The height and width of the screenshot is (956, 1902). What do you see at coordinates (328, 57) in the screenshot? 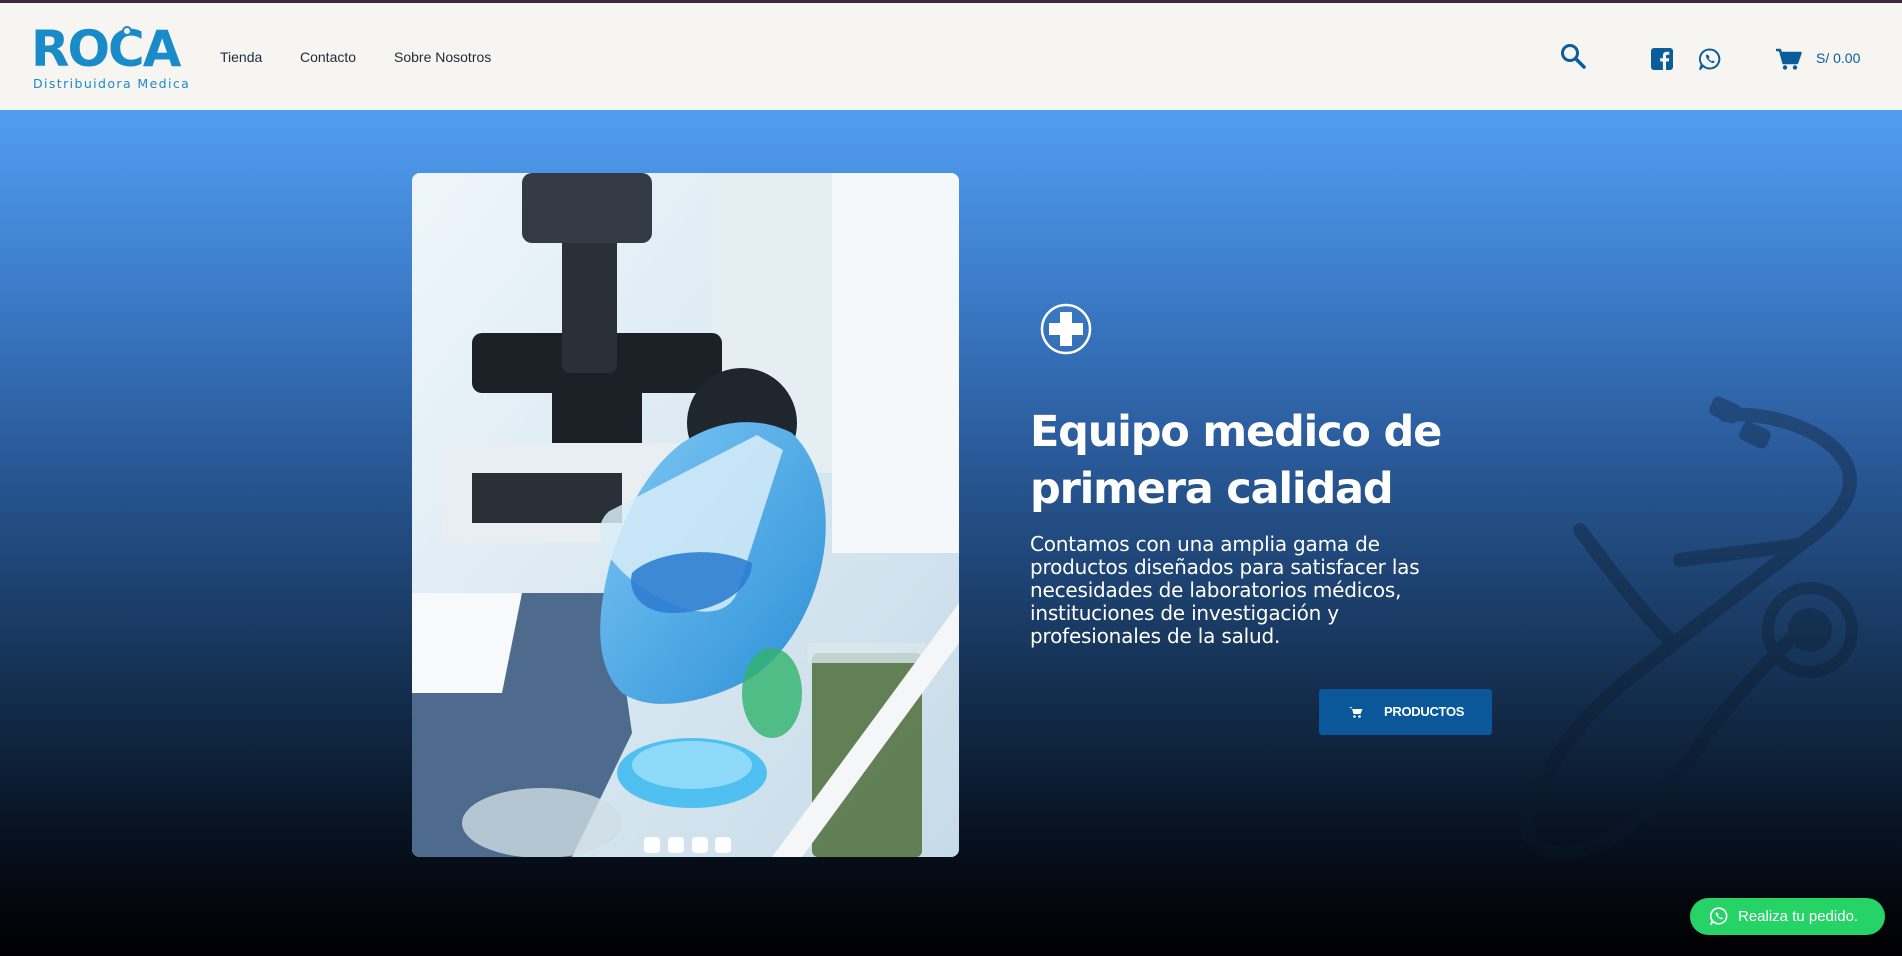
I see `nav-item-contacto: Contacto` at bounding box center [328, 57].